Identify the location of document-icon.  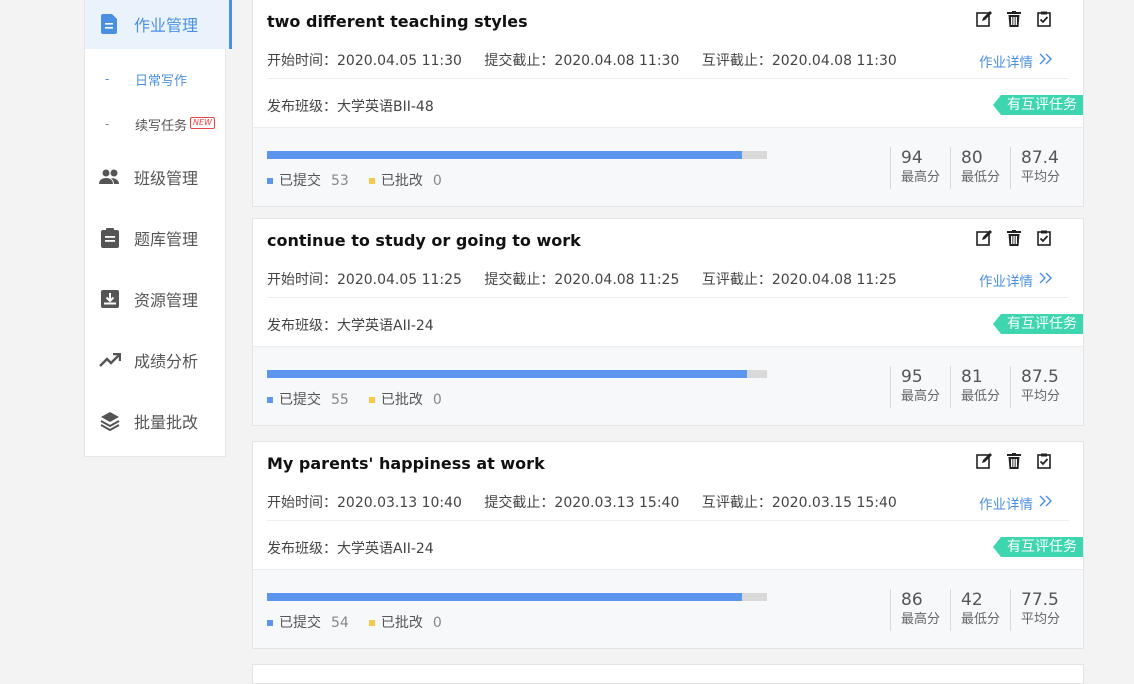
(110, 24).